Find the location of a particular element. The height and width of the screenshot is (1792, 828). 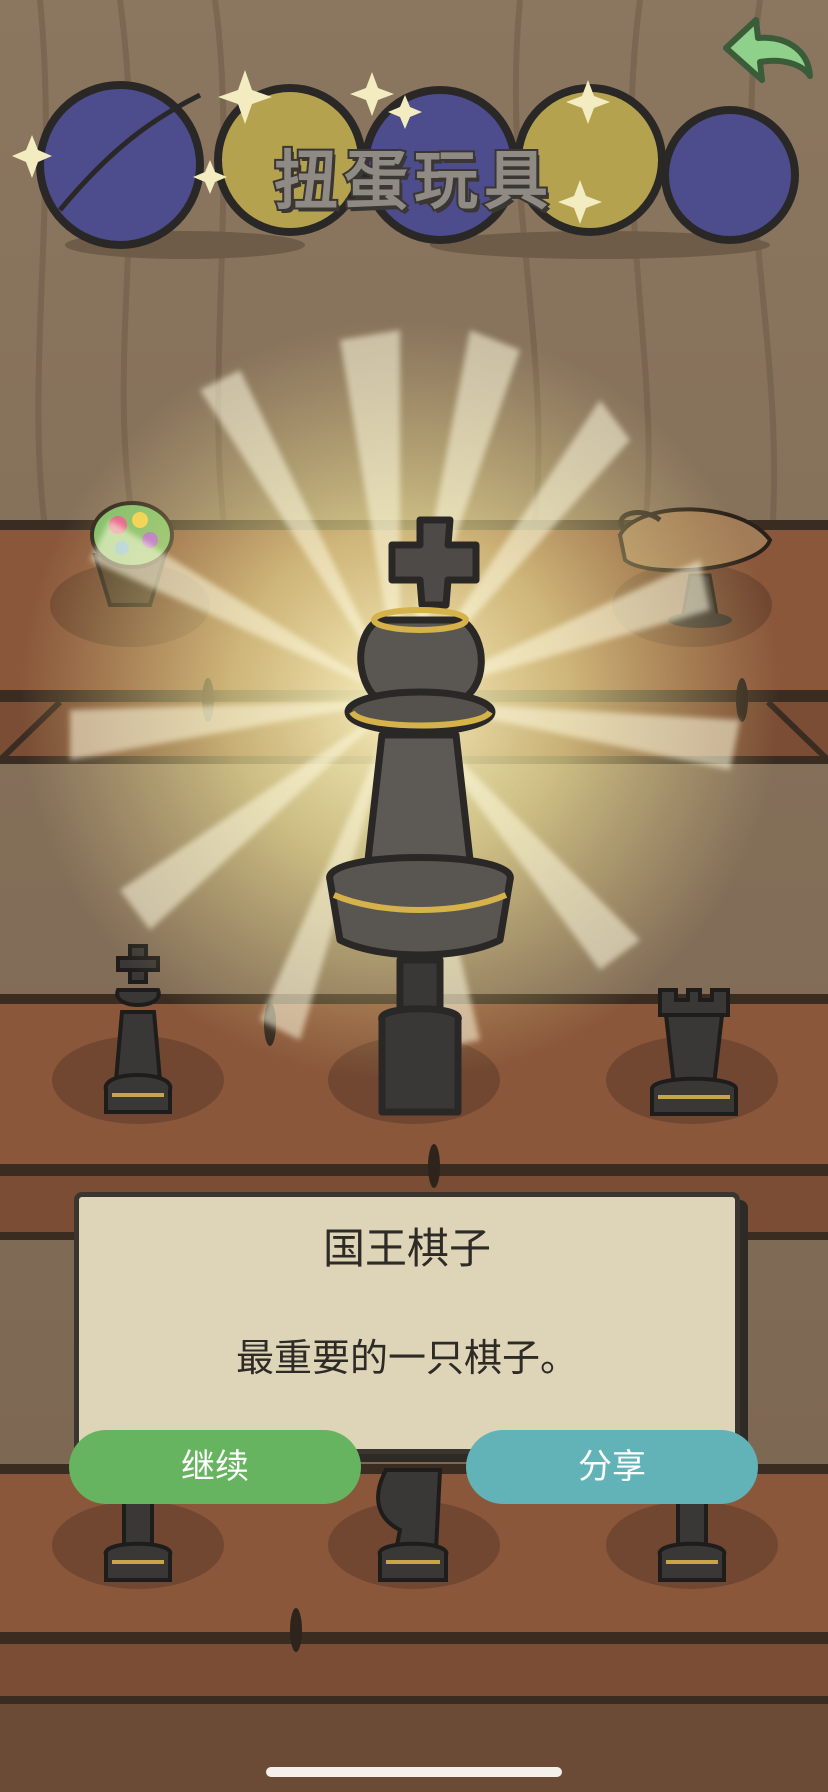

home-indicator is located at coordinates (414, 1772).